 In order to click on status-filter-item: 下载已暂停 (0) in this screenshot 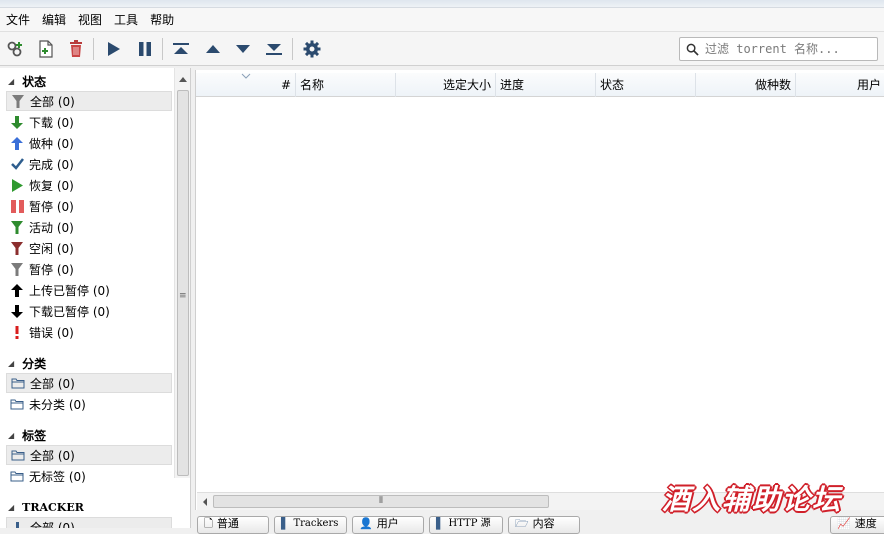, I will do `click(89, 311)`.